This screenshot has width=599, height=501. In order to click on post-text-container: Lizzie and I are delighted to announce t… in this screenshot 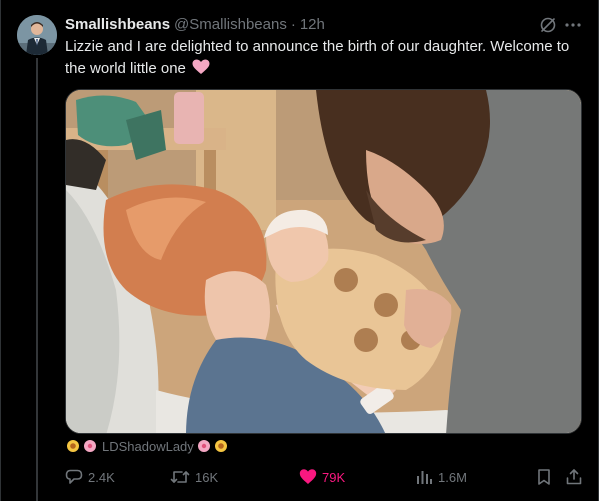, I will do `click(325, 59)`.